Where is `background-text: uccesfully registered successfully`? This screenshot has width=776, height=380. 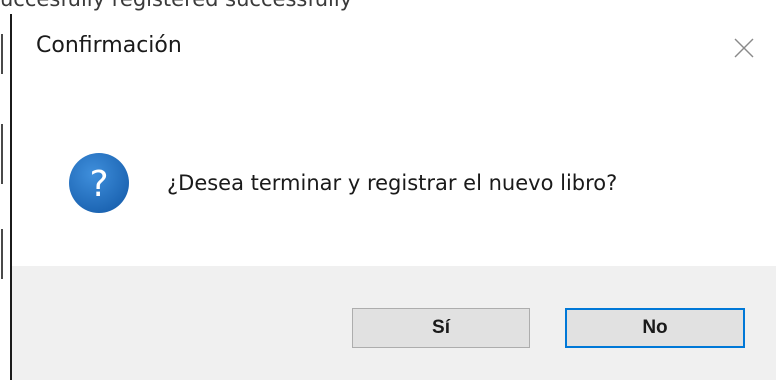 background-text: uccesfully registered successfully is located at coordinates (176, 5).